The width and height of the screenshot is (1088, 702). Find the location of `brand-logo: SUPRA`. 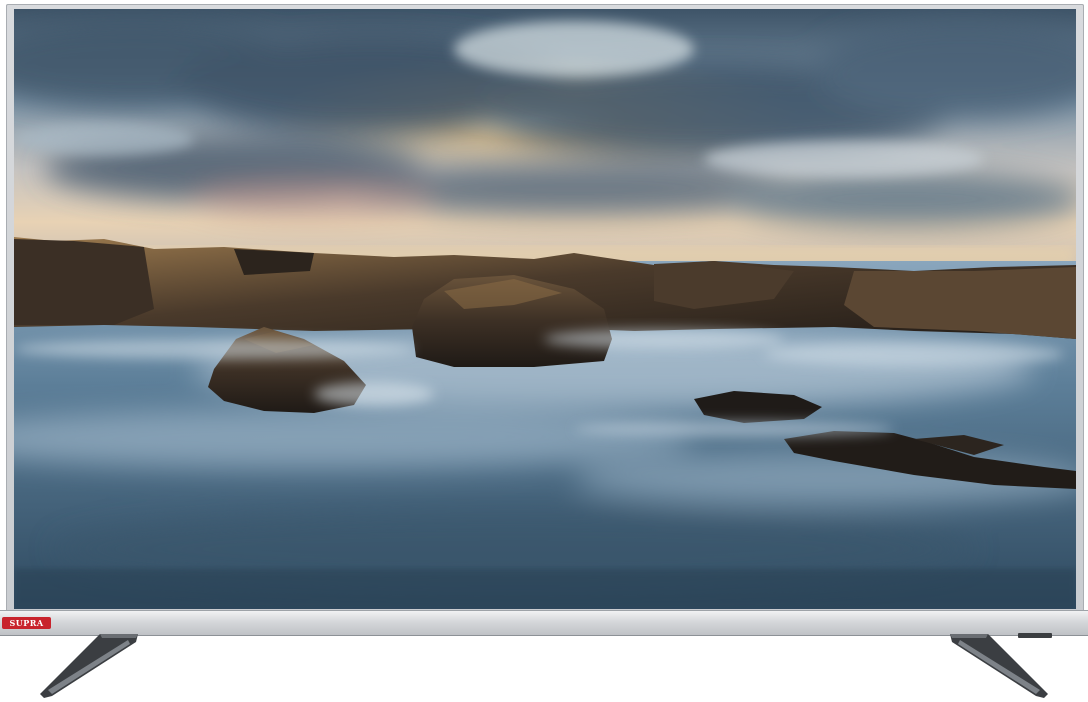

brand-logo: SUPRA is located at coordinates (26, 623).